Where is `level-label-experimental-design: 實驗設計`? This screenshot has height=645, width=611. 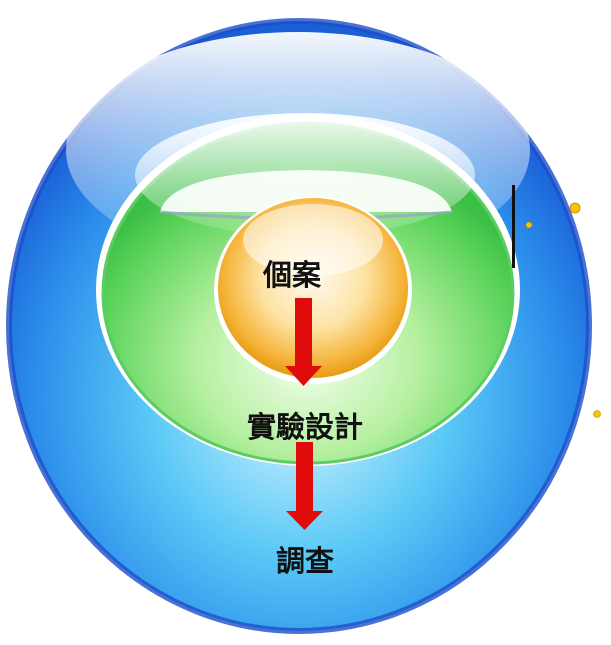 level-label-experimental-design: 實驗設計 is located at coordinates (304, 427).